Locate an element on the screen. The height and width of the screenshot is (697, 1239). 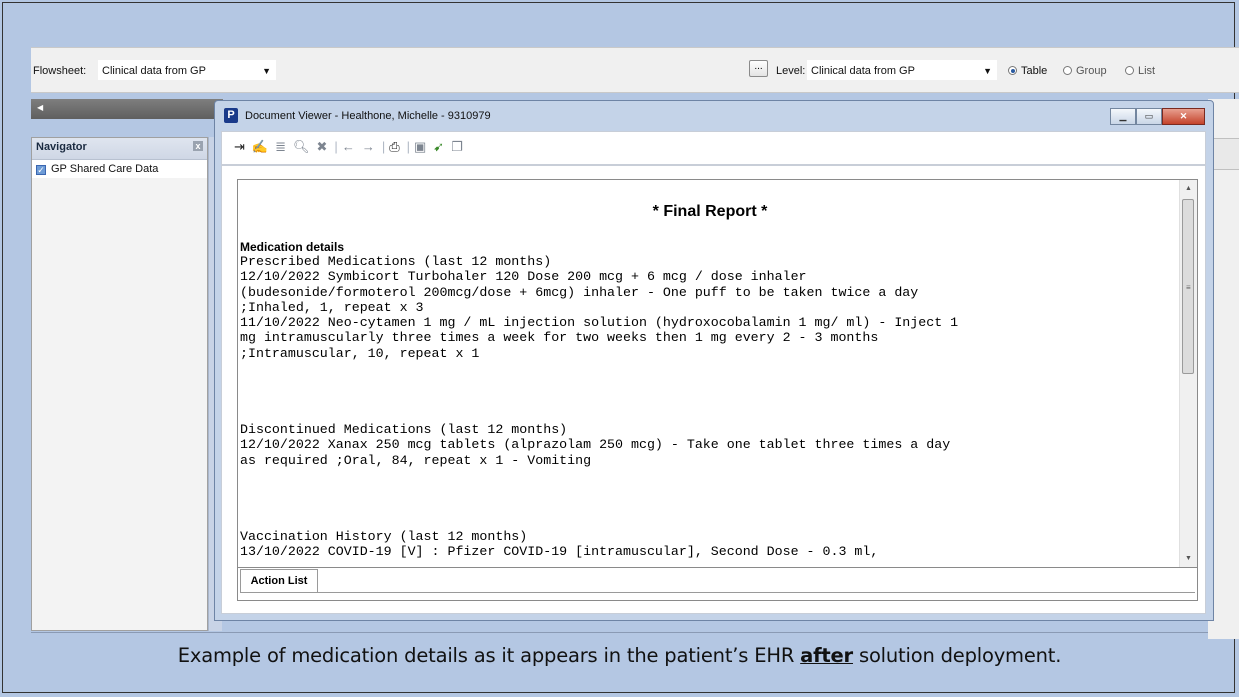
delete-icon: ✖ is located at coordinates (326, 146).